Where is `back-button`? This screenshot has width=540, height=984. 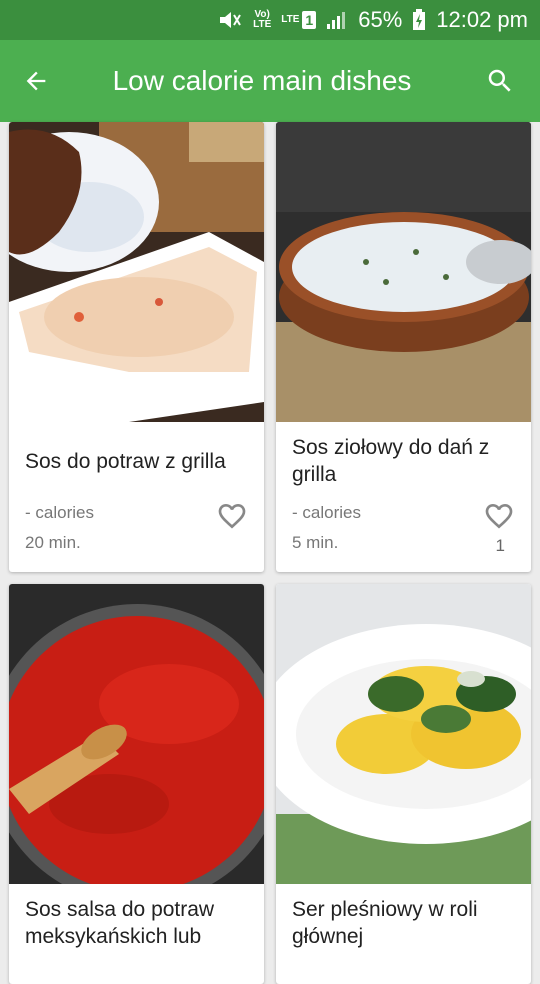
back-button is located at coordinates (36, 81).